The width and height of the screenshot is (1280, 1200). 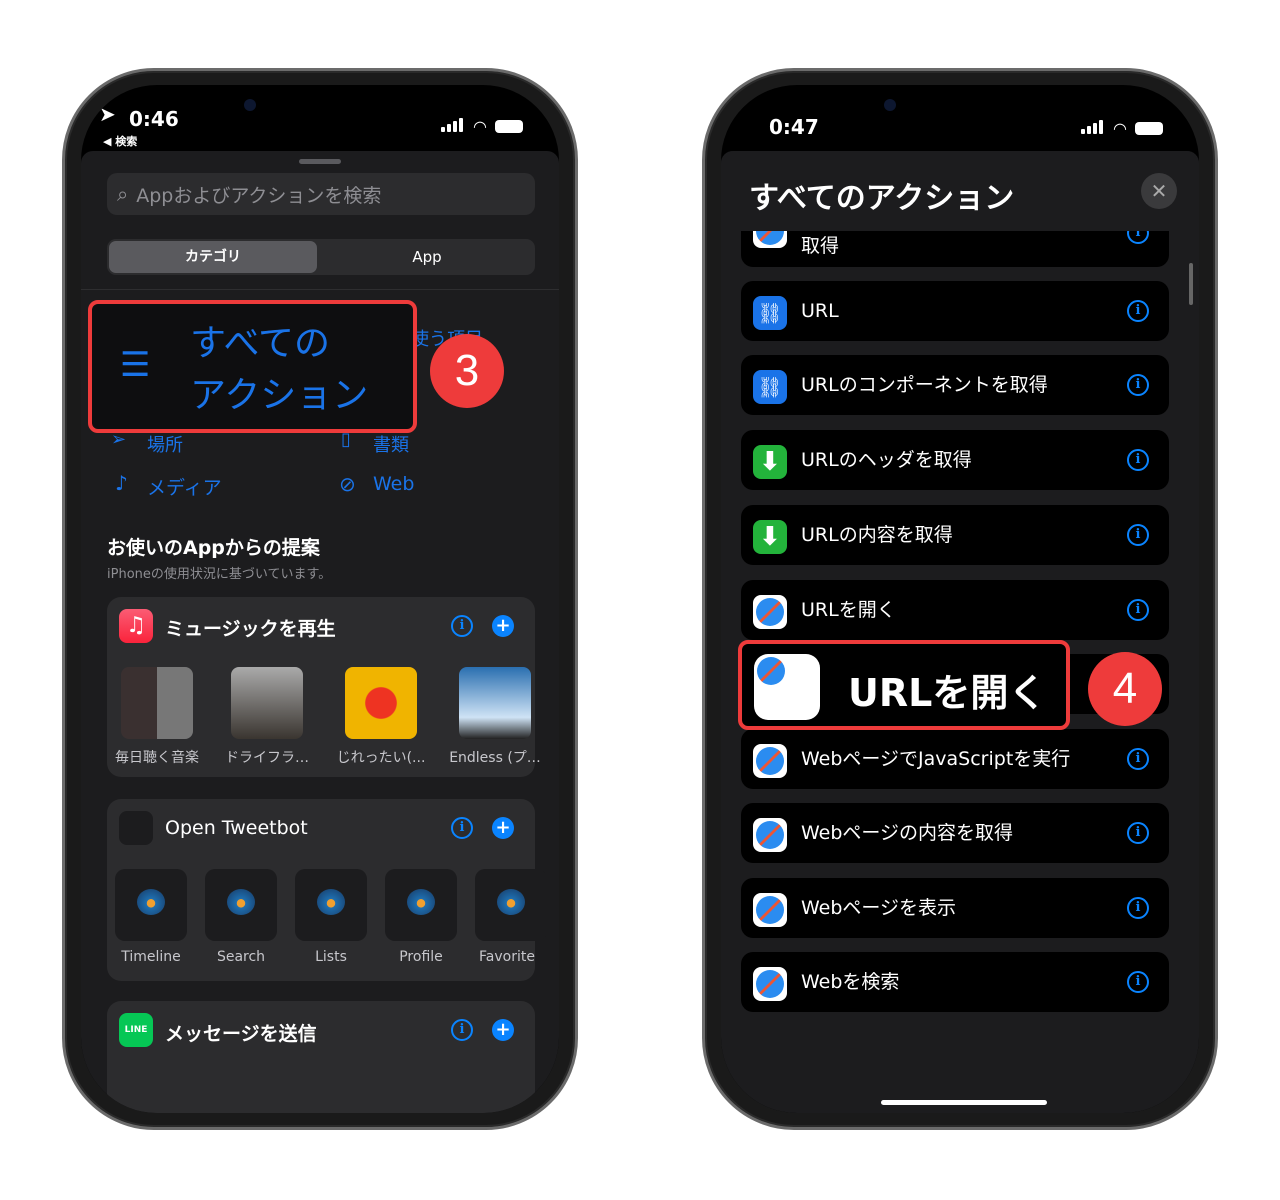 What do you see at coordinates (279, 369) in the screenshot?
I see `all-actions-label: すべての アクション` at bounding box center [279, 369].